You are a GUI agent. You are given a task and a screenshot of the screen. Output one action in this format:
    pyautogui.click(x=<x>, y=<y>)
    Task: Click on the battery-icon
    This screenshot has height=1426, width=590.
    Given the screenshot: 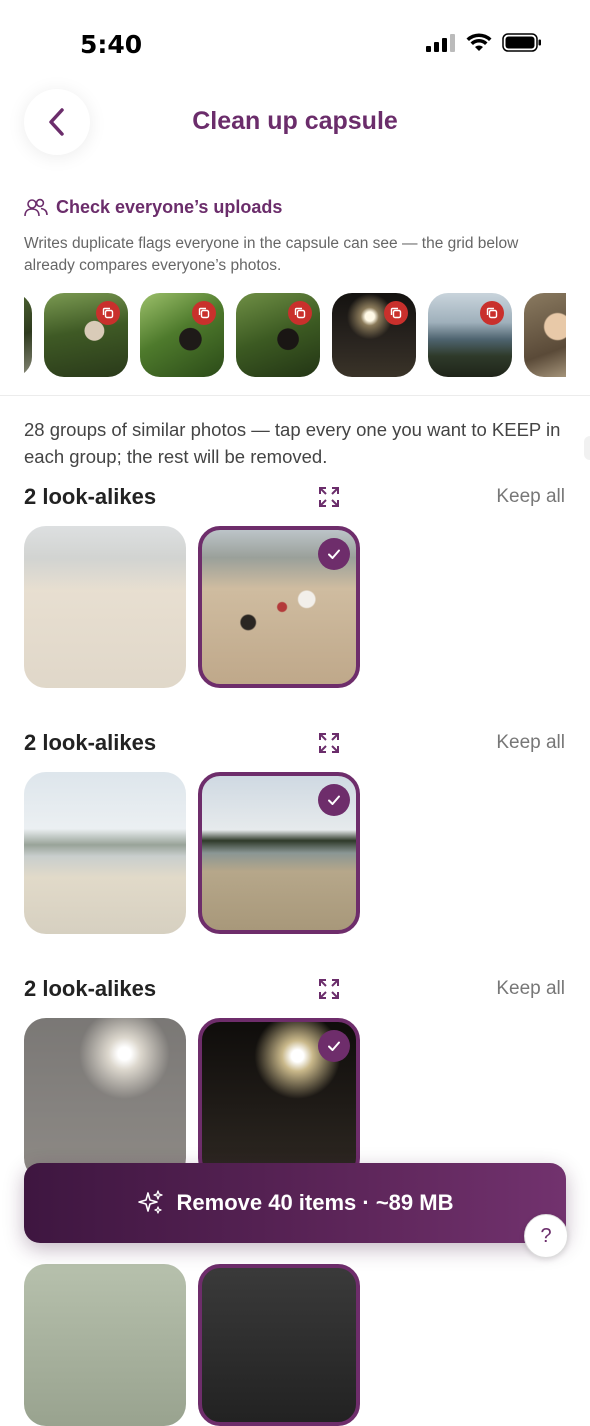 What is the action you would take?
    pyautogui.click(x=521, y=42)
    